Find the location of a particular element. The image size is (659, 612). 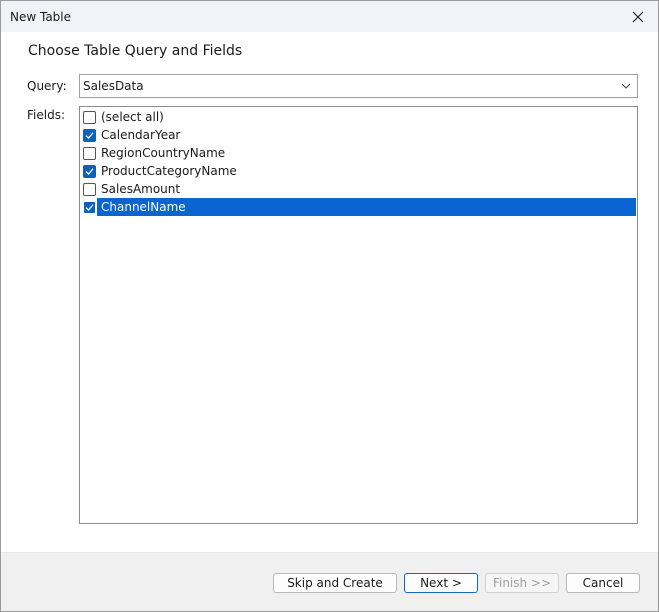

finish-button: Finish >> is located at coordinates (522, 583).